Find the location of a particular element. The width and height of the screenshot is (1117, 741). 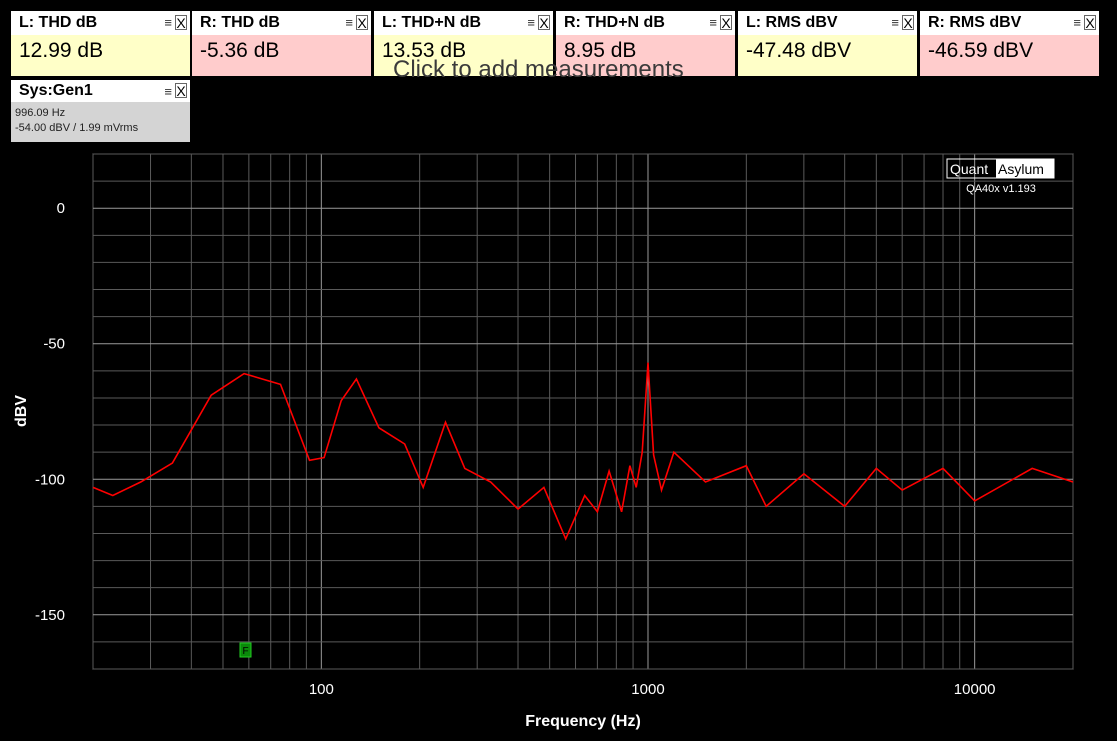

logo-quant: Quant is located at coordinates (969, 169).